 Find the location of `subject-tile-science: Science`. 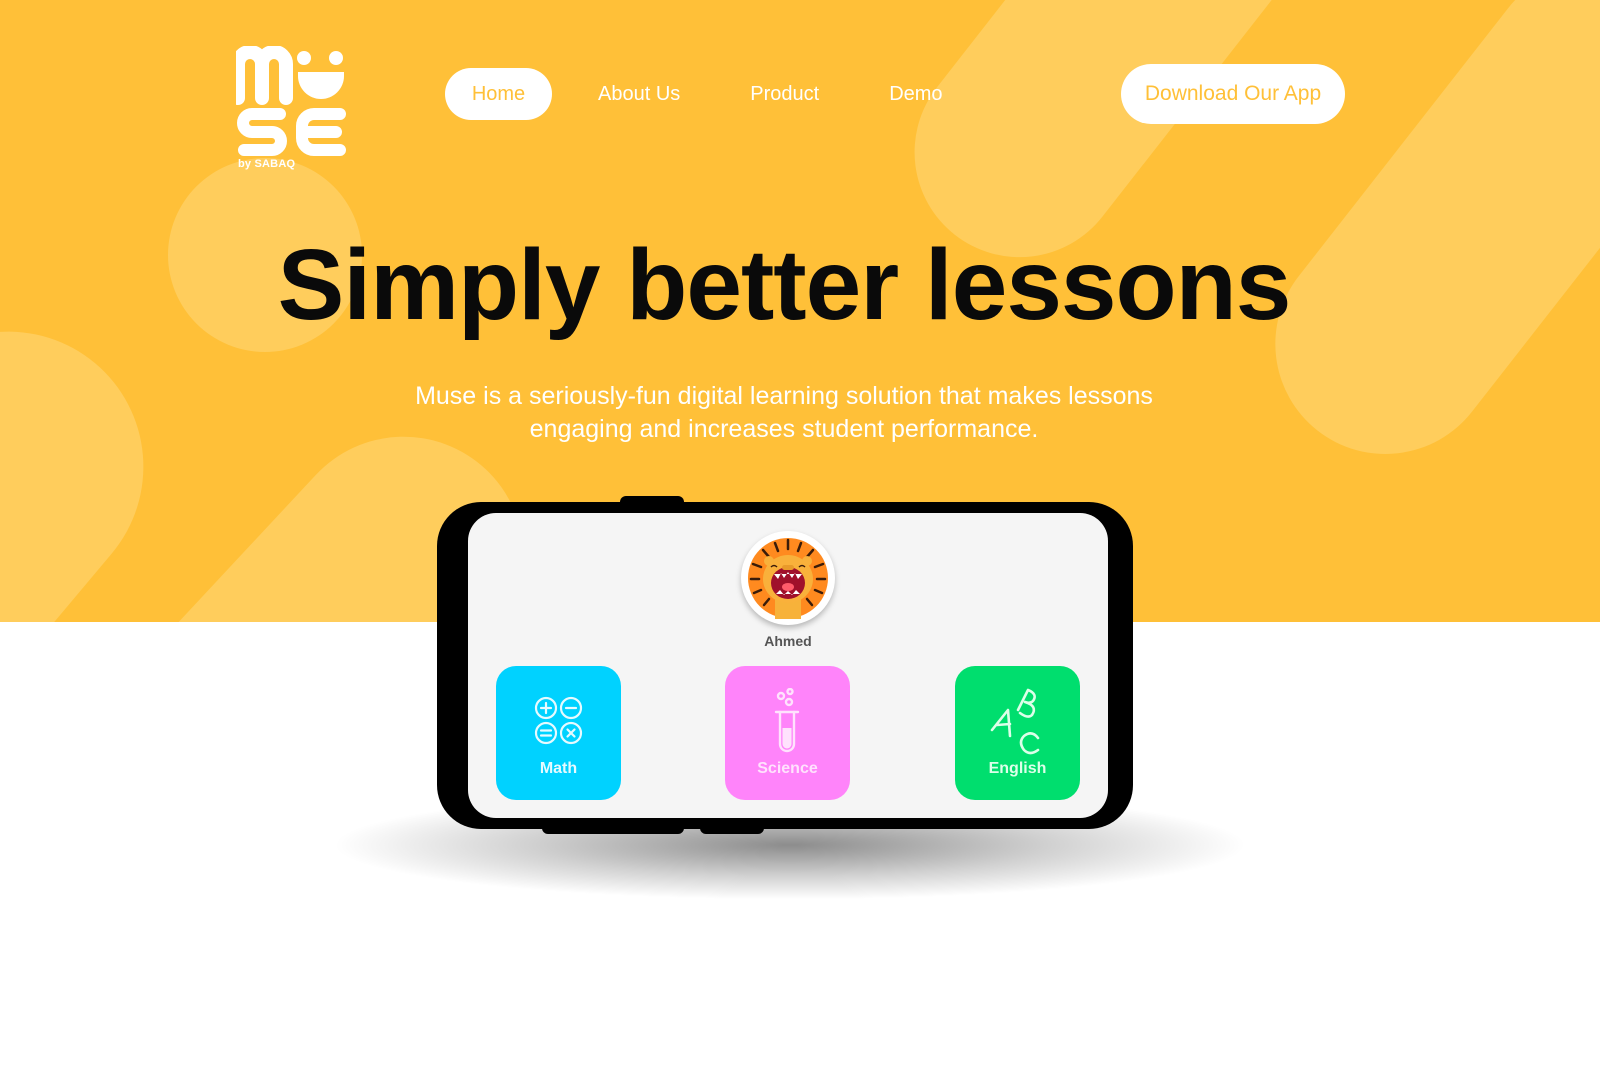

subject-tile-science: Science is located at coordinates (787, 733).